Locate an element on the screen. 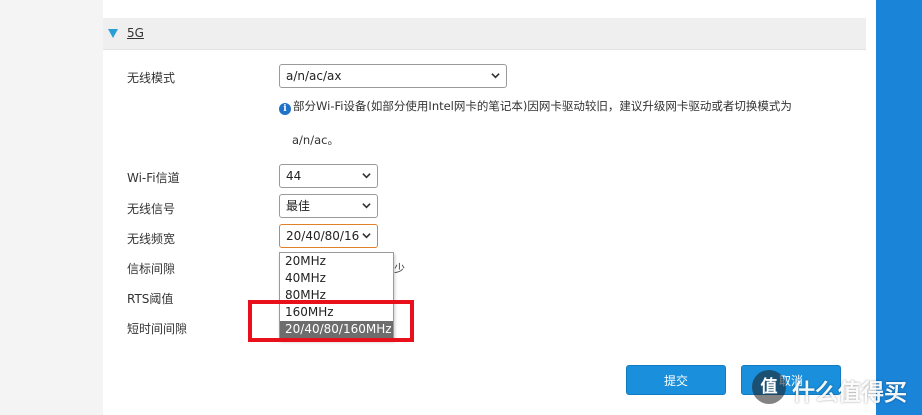  signal-select: 最佳 is located at coordinates (328, 206).